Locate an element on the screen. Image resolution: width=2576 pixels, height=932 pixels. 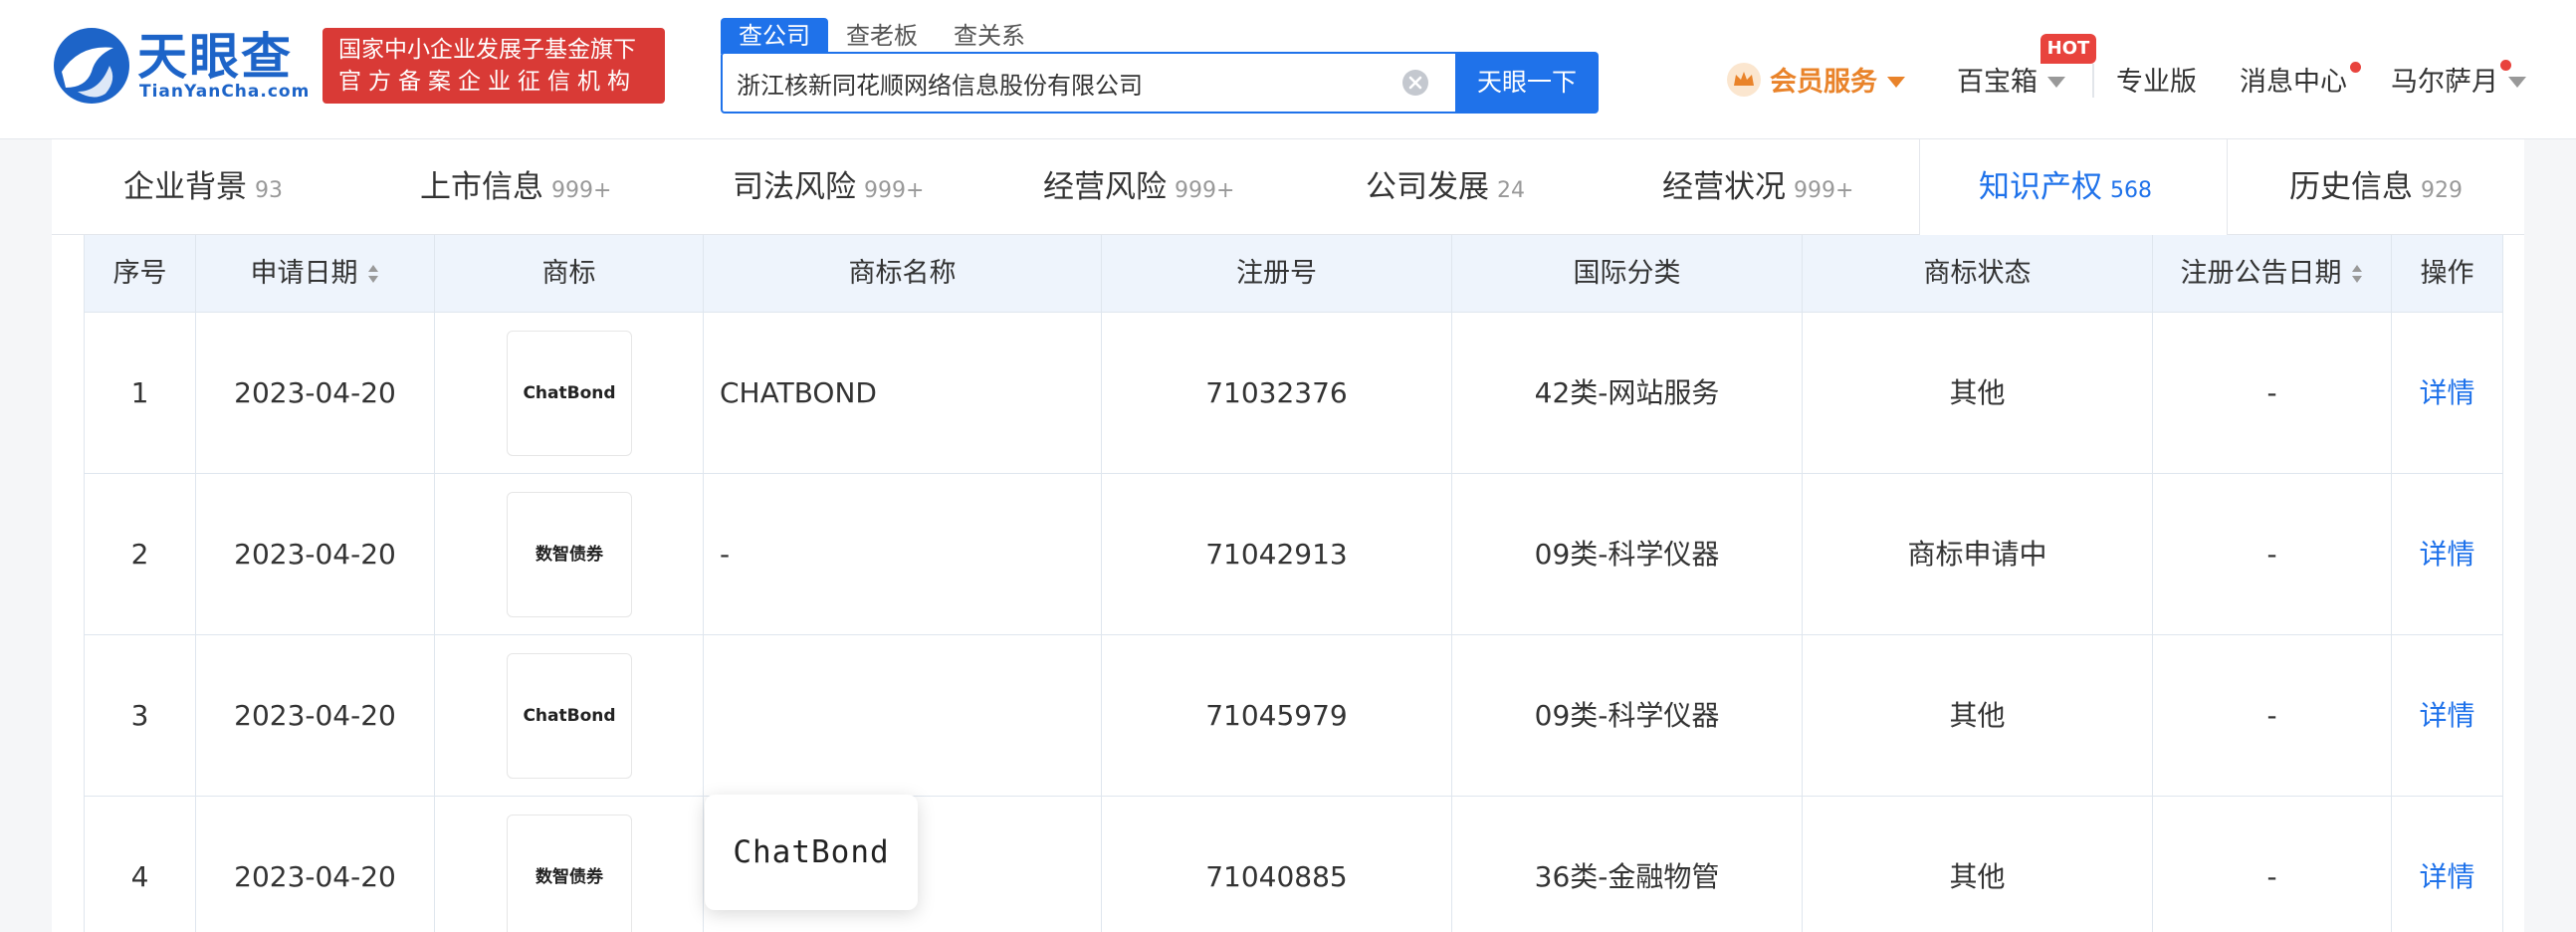
tab-intellectual-property: 知识产权 568 is located at coordinates (2065, 187).